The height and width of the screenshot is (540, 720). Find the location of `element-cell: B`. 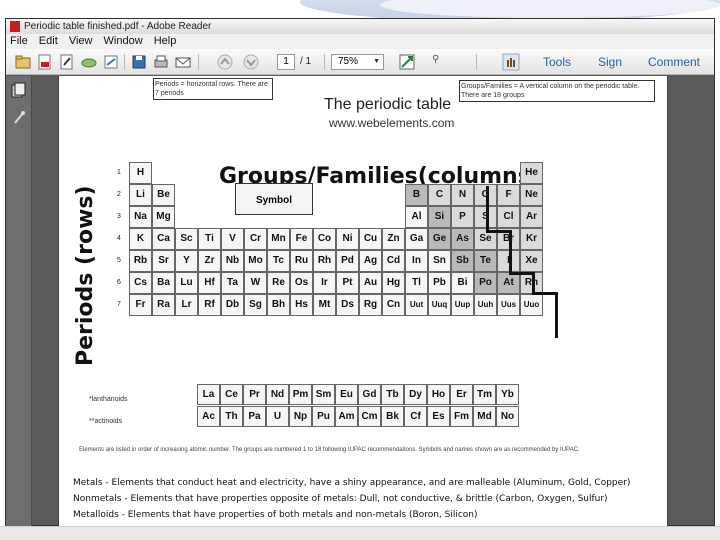

element-cell: B is located at coordinates (416, 195).